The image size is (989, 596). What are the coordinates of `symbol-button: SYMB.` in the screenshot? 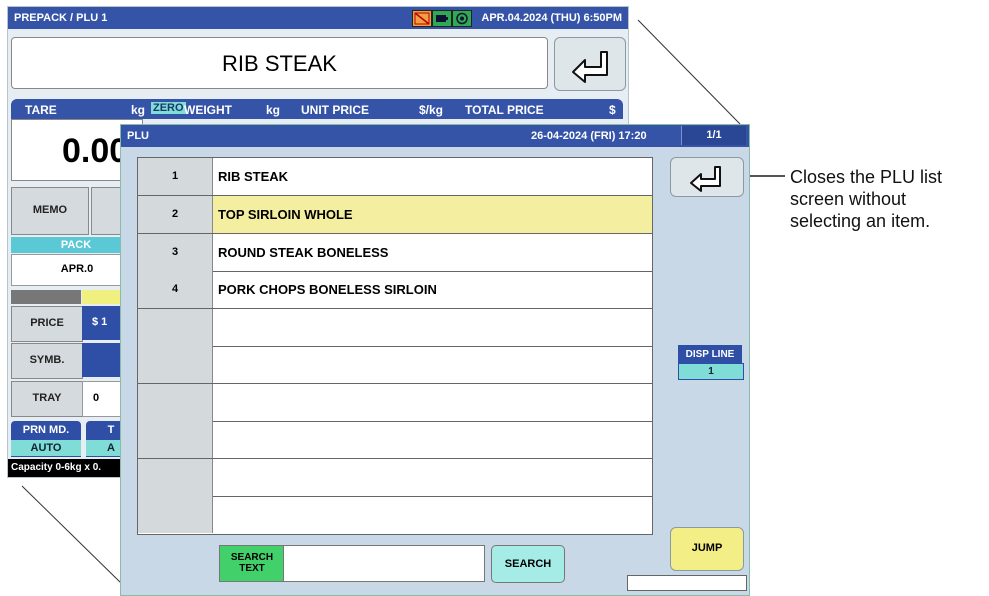 It's located at (47, 361).